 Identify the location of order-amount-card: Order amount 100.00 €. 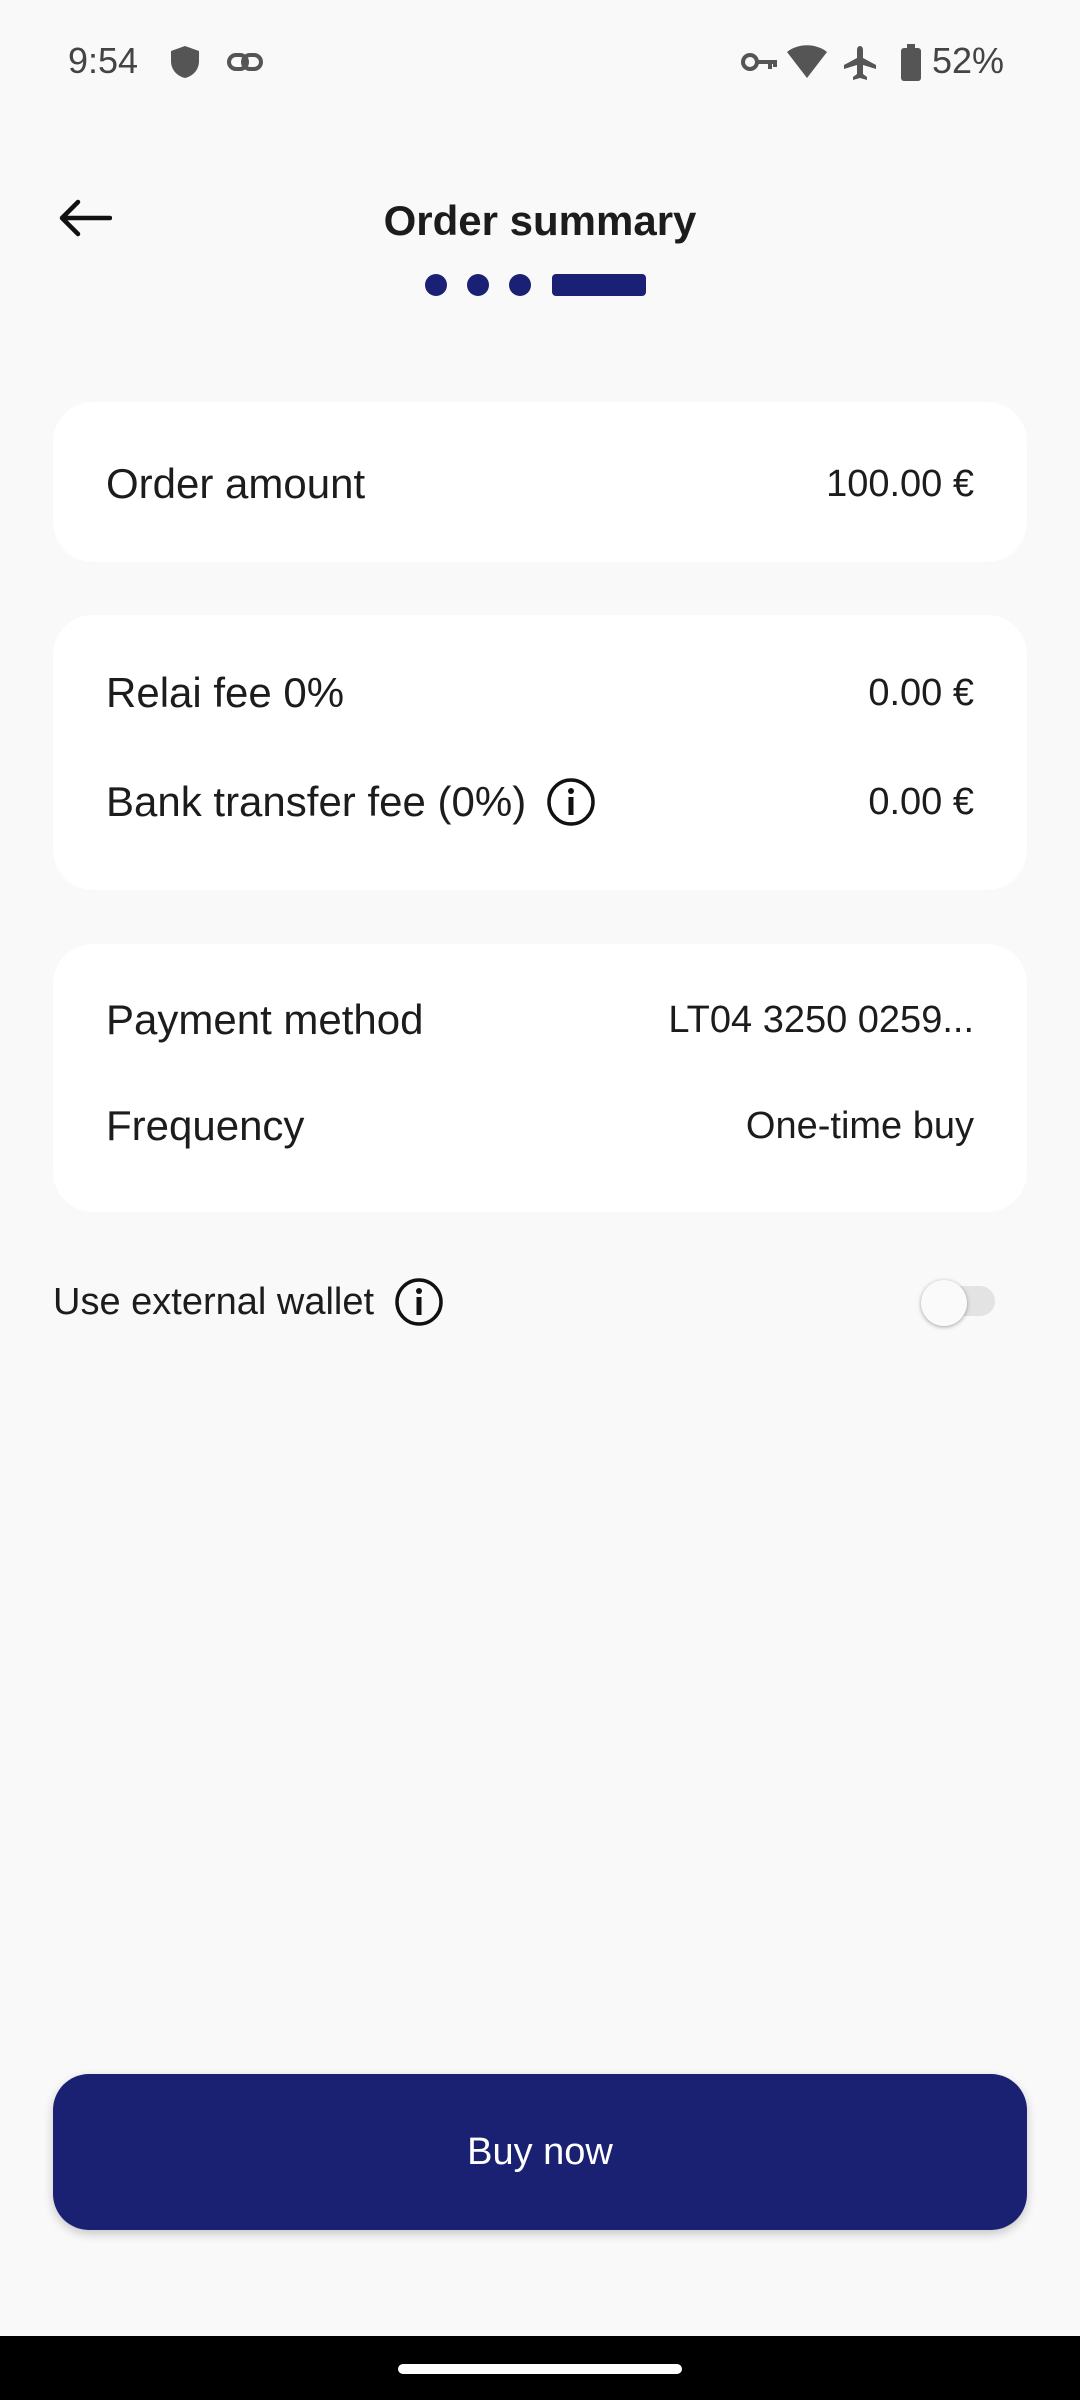
(540, 482).